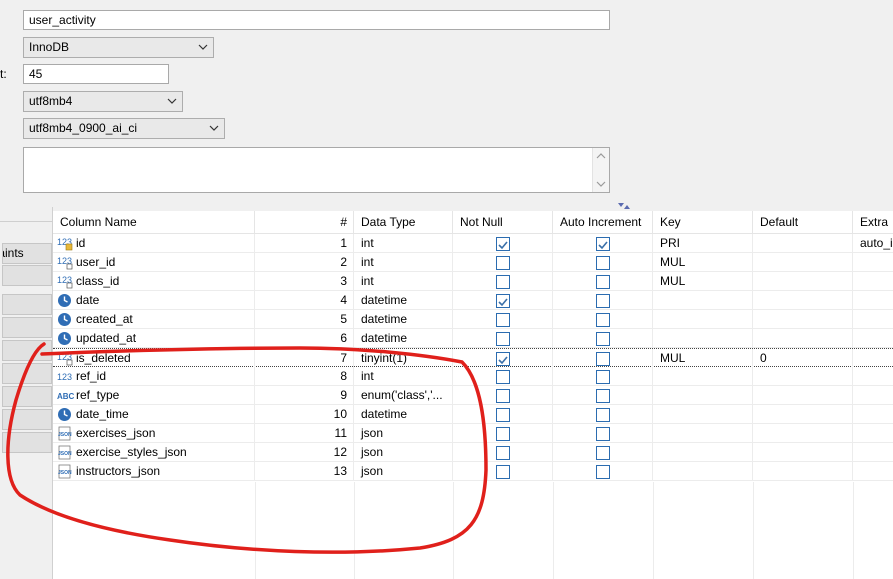  Describe the element at coordinates (601, 156) in the screenshot. I see `scroll-up-icon` at that location.